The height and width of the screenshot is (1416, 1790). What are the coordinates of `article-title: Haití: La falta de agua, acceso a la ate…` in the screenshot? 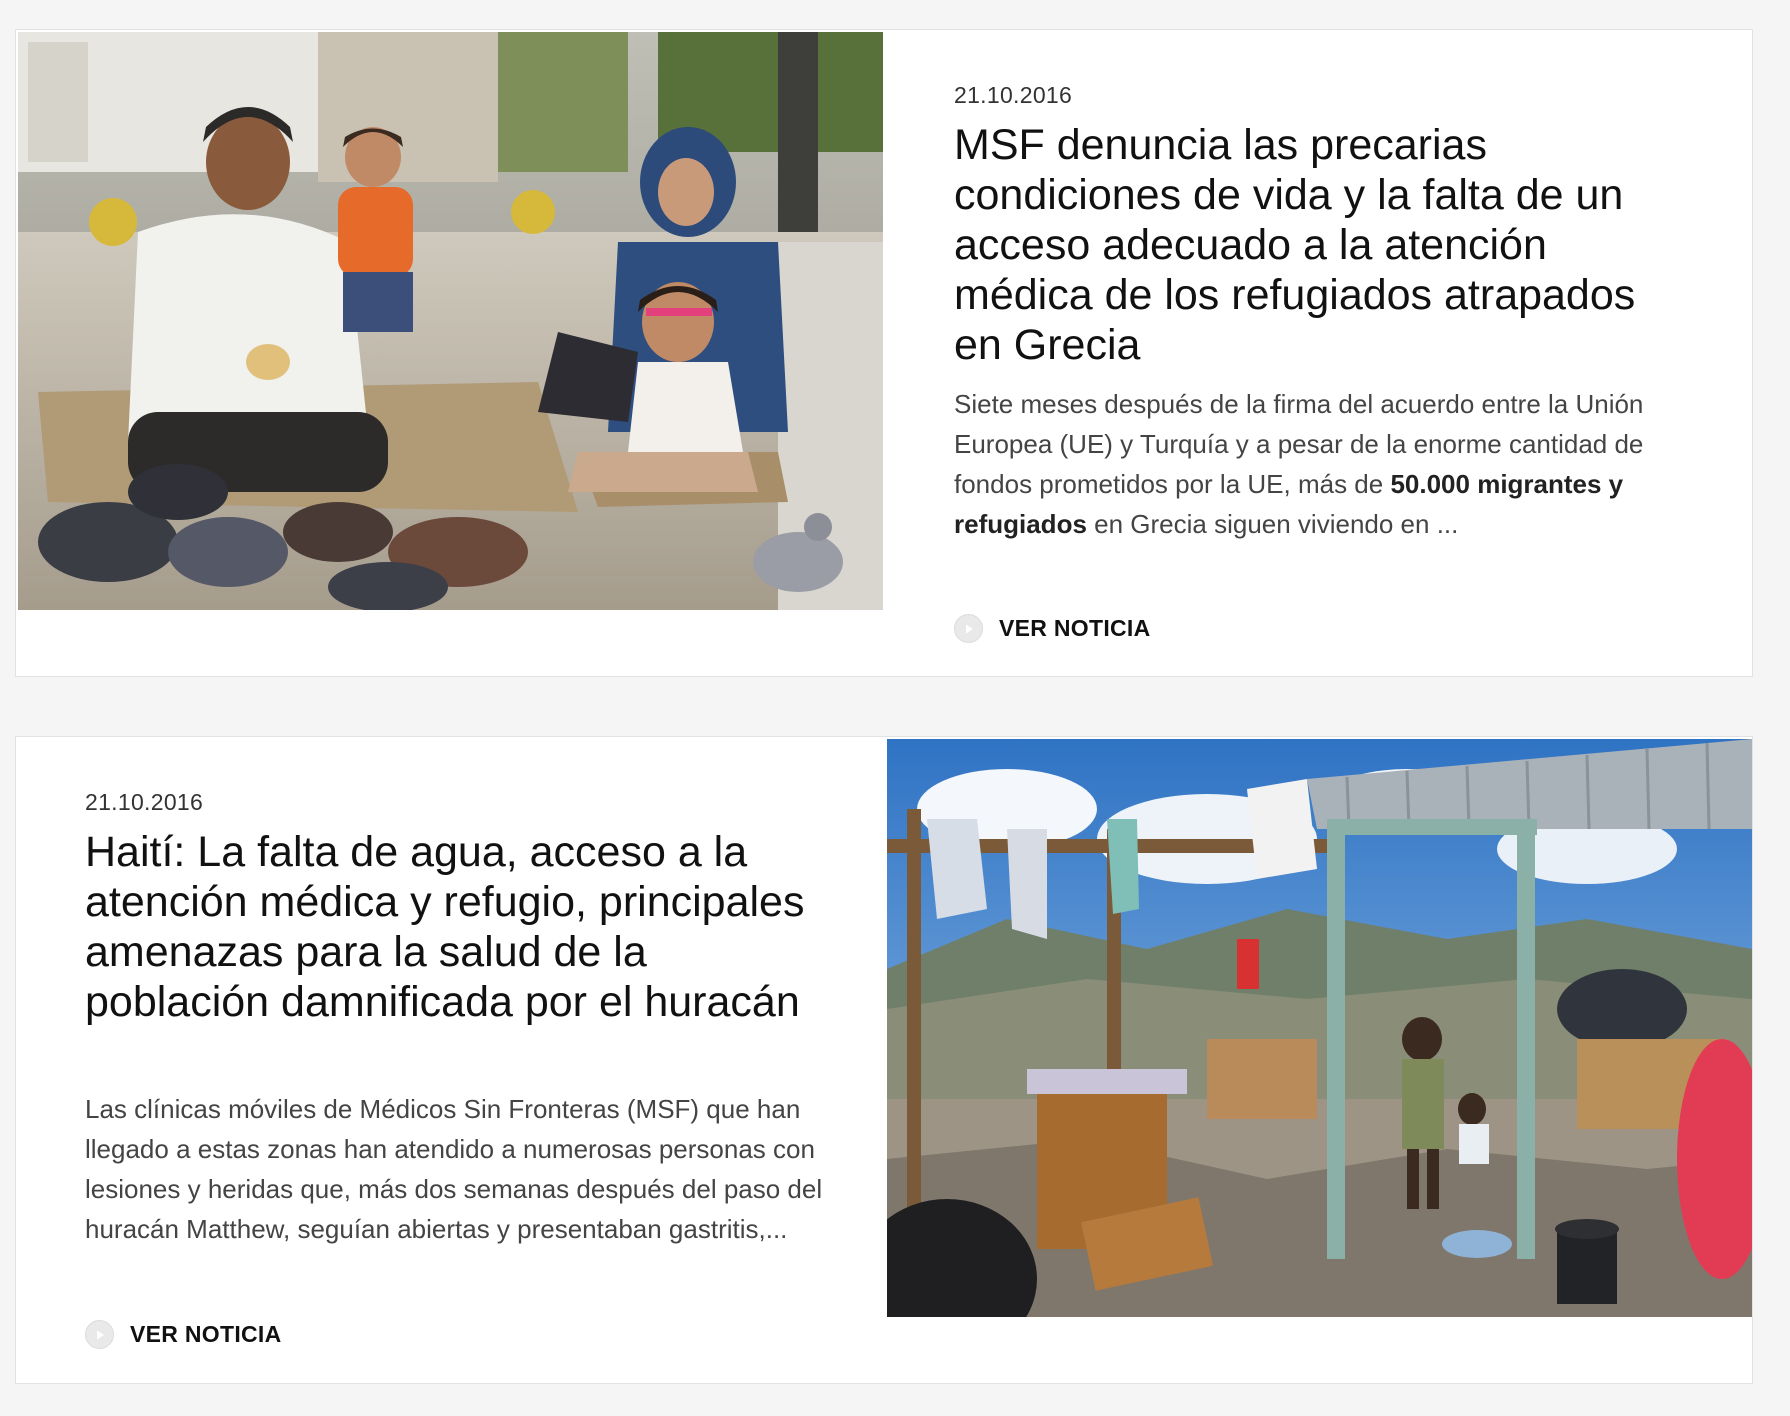 It's located at (455, 927).